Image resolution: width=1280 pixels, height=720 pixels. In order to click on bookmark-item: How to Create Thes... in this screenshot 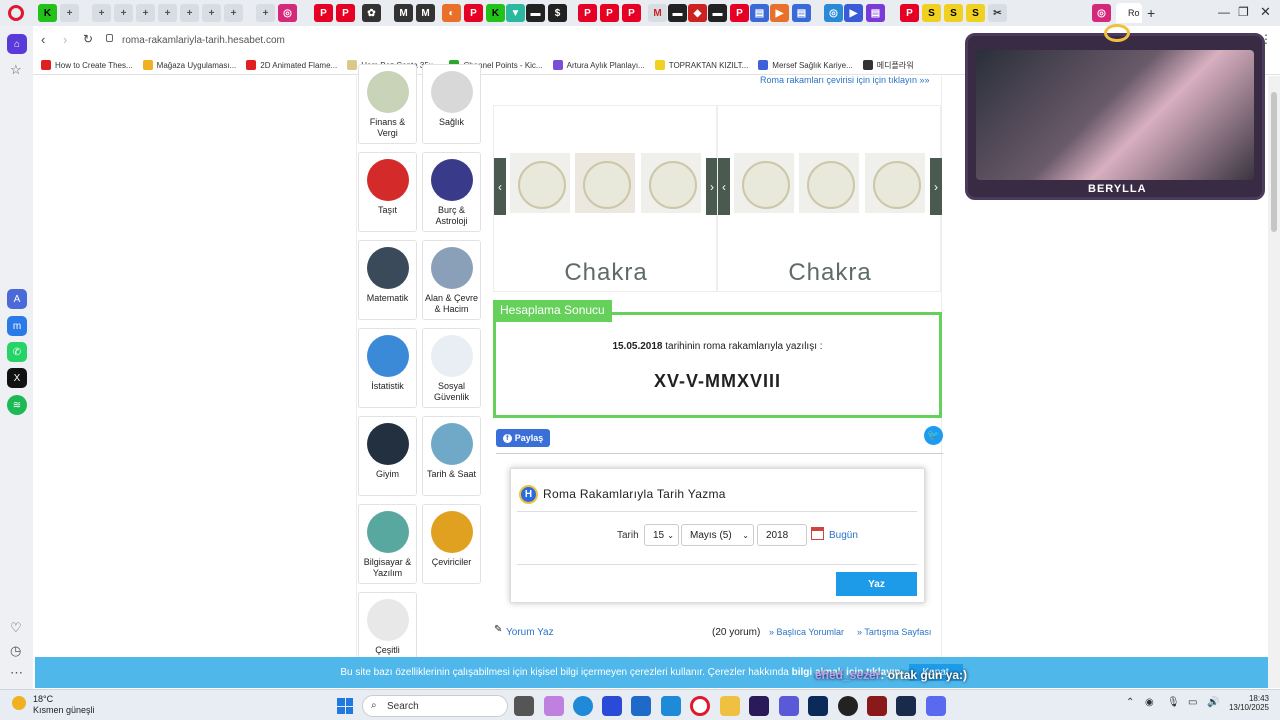, I will do `click(87, 65)`.